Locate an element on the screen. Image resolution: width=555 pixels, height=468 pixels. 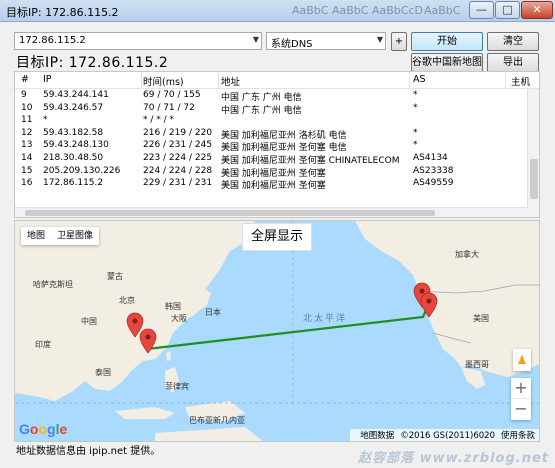
cell-num: 9 is located at coordinates (24, 95).